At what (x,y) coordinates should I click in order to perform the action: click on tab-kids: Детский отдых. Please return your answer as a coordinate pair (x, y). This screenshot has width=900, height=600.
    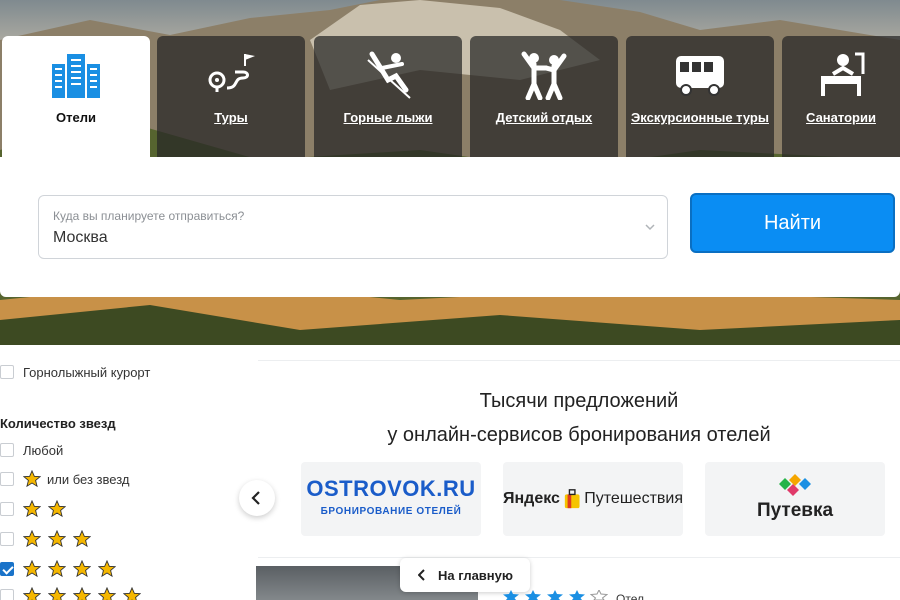
    Looking at the image, I should click on (544, 97).